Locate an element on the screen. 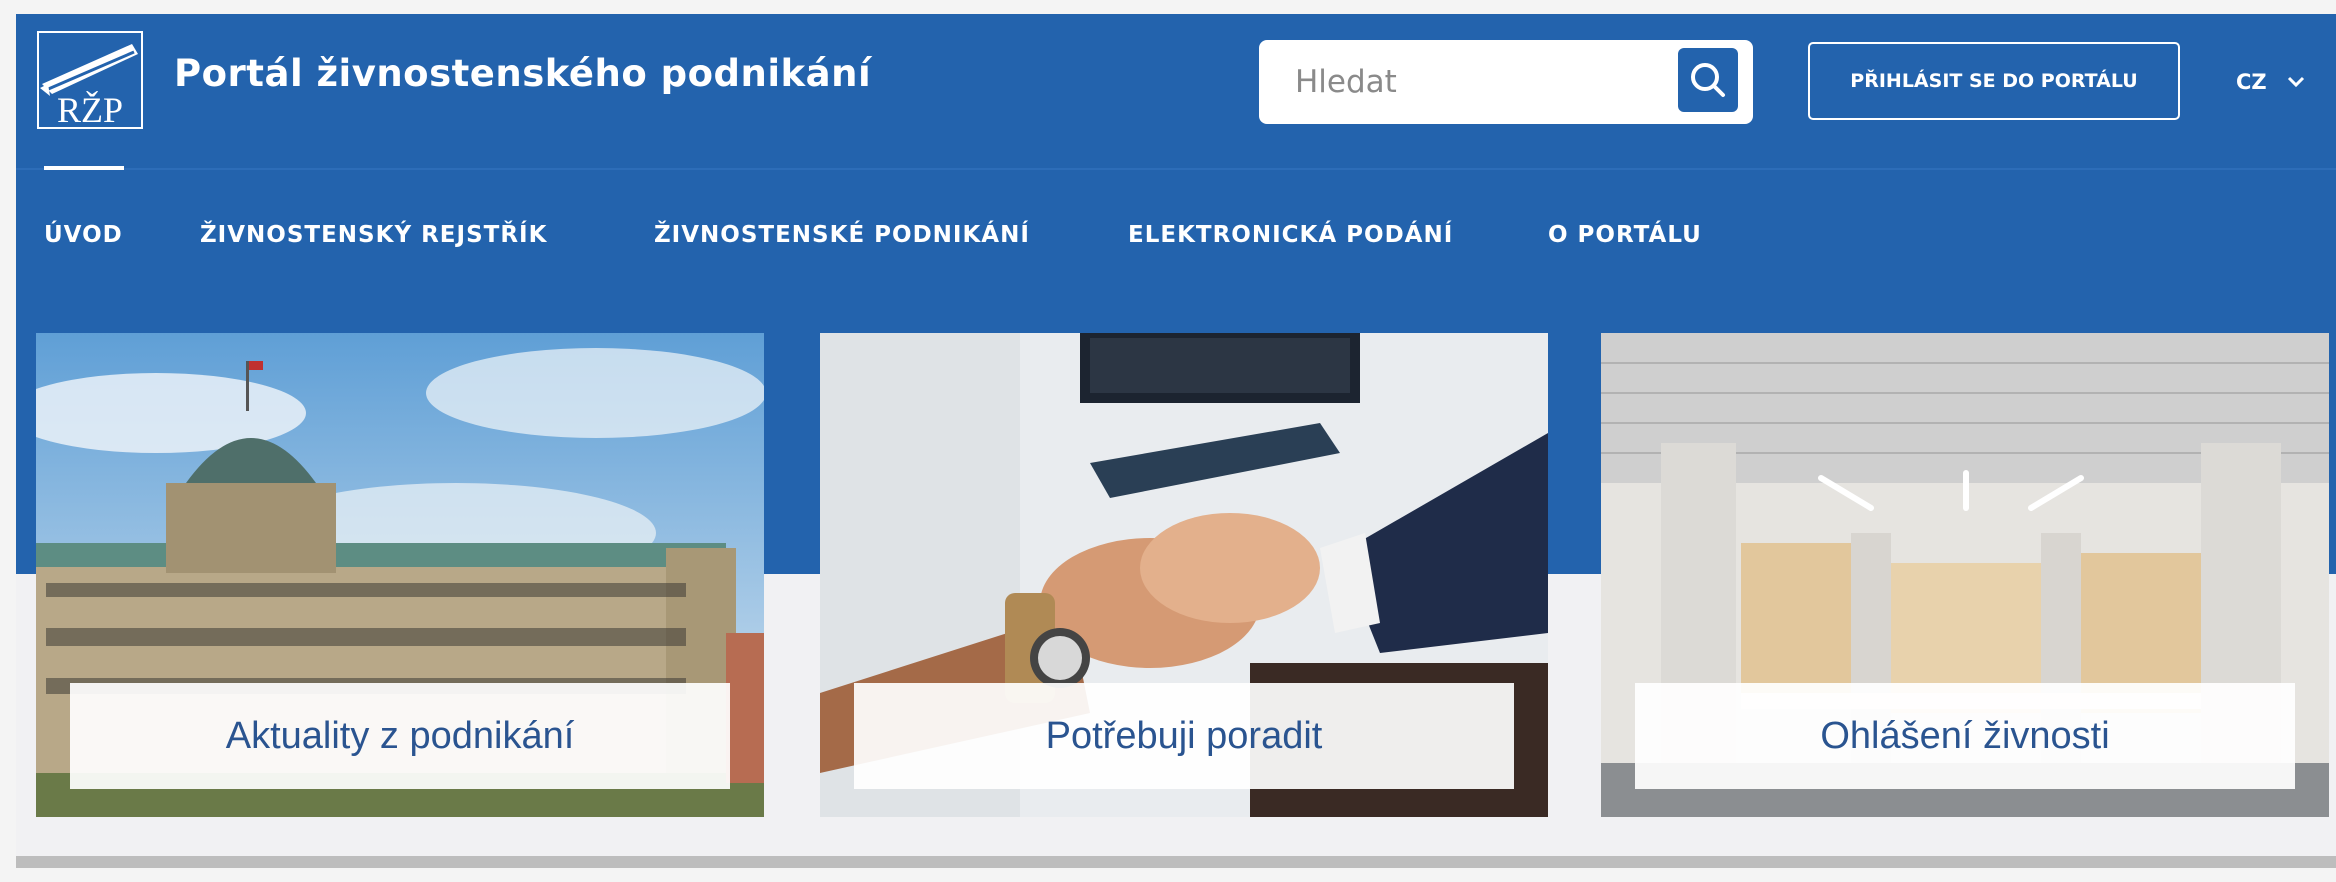 Image resolution: width=2336 pixels, height=882 pixels. card-aktuality-label: Aktuality z podnikání is located at coordinates (400, 736).